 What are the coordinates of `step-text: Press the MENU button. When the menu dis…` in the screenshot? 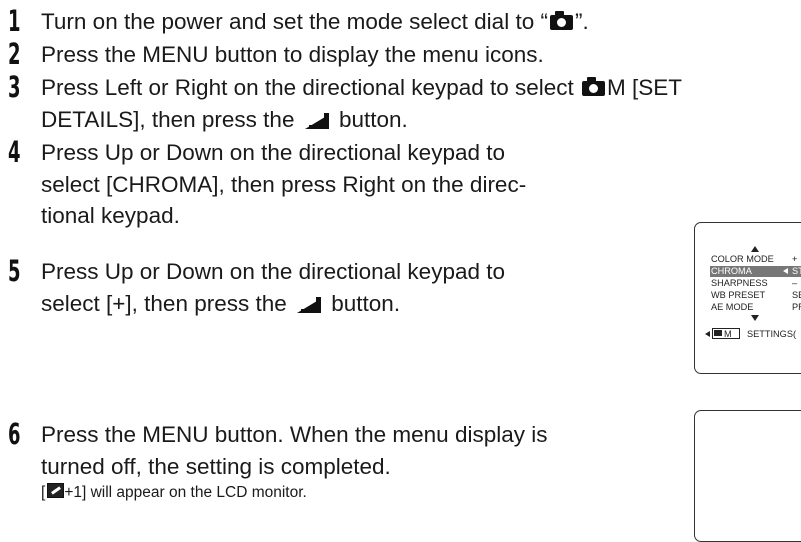 It's located at (294, 450).